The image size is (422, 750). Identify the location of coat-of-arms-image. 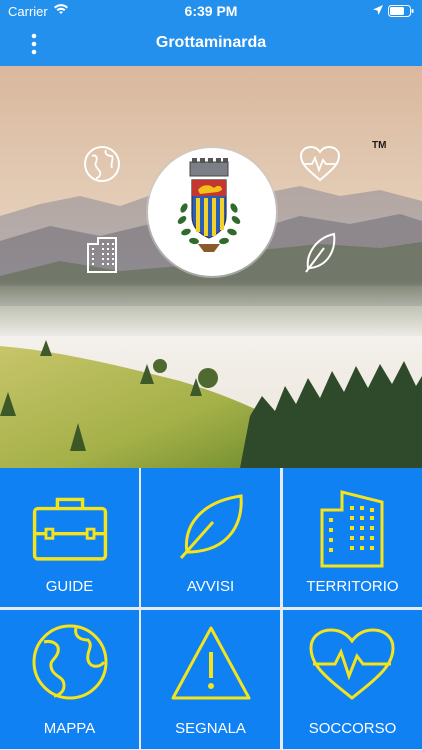
(209, 205).